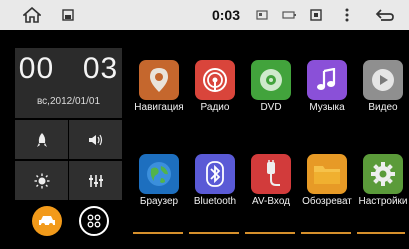 The height and width of the screenshot is (249, 409). What do you see at coordinates (262, 15) in the screenshot?
I see `sd-card-icon` at bounding box center [262, 15].